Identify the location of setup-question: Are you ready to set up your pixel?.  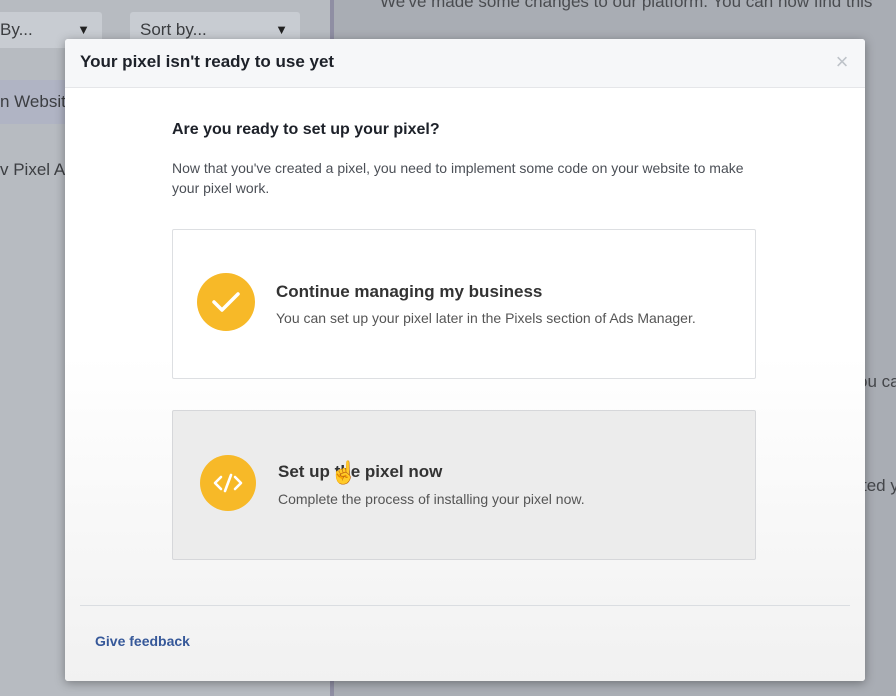
(306, 129).